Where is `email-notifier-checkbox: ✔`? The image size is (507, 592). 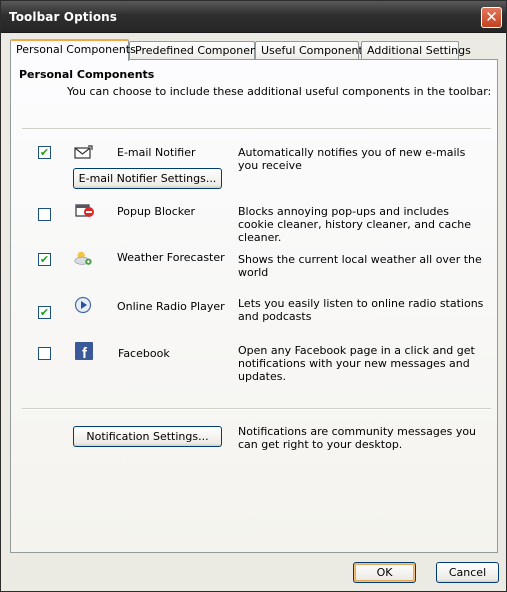 email-notifier-checkbox: ✔ is located at coordinates (44, 152).